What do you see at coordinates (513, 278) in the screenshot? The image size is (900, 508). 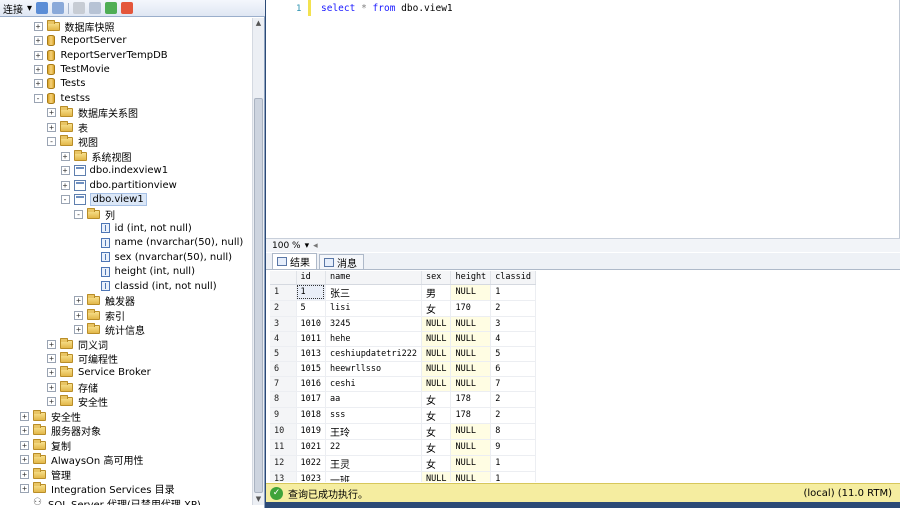 I see `column-header-classid: classid` at bounding box center [513, 278].